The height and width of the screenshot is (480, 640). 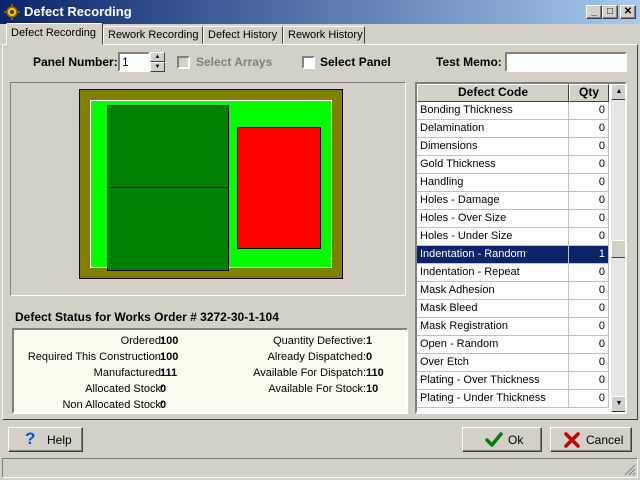 I want to click on table-row: Delamination 0, so click(x=513, y=129).